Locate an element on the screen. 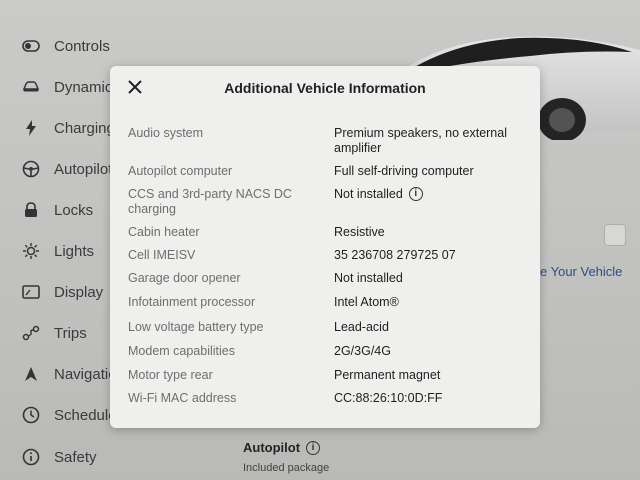 Image resolution: width=640 pixels, height=480 pixels. info-value-text: CC:88:26:10:0D:FF is located at coordinates (388, 398).